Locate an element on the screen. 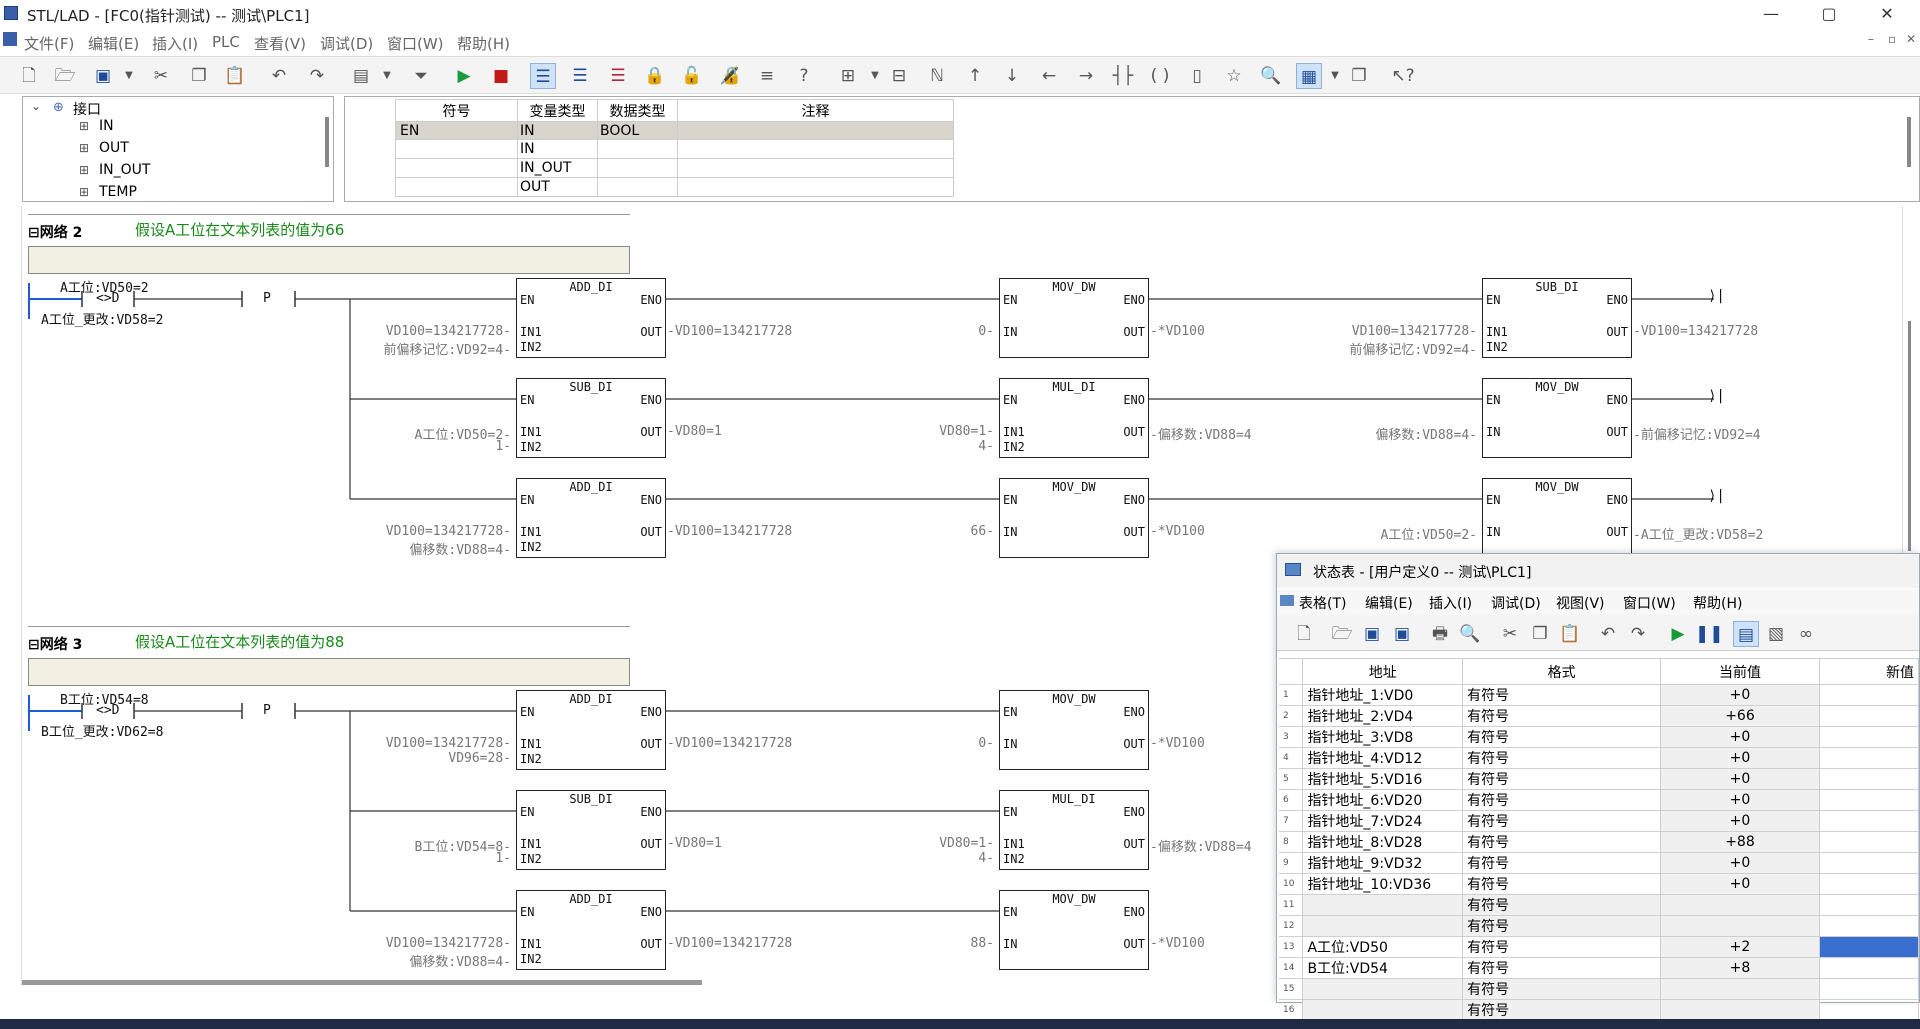  tree-root-label: 接口 is located at coordinates (87, 109).